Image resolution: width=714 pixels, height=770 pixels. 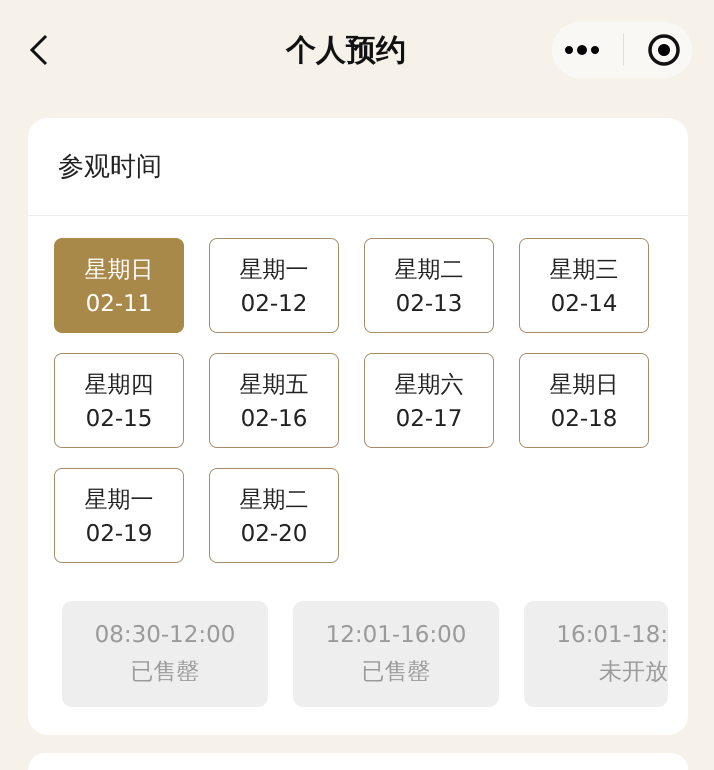 I want to click on date-option: 星期二 02-20, so click(x=274, y=515).